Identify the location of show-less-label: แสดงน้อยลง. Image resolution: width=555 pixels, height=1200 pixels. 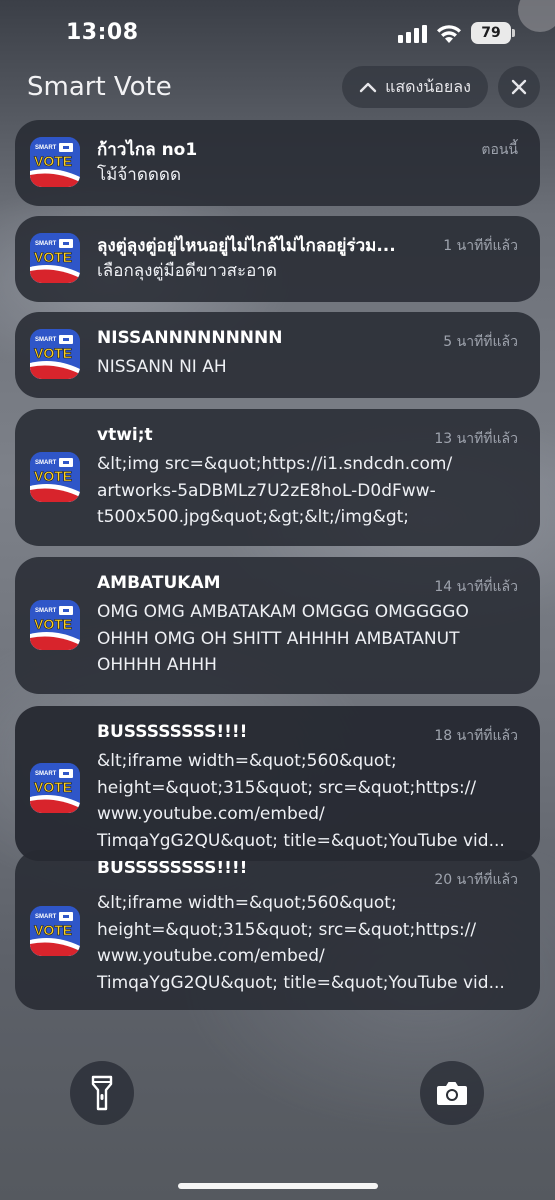
(428, 86).